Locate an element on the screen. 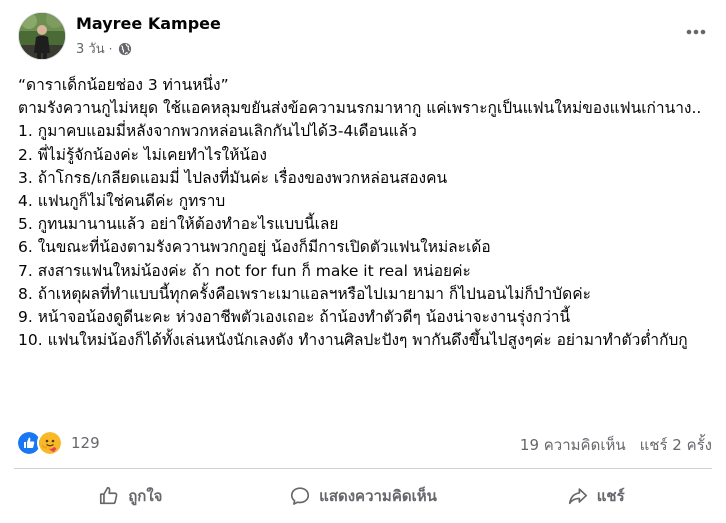 This screenshot has width=726, height=523. share-icon is located at coordinates (577, 496).